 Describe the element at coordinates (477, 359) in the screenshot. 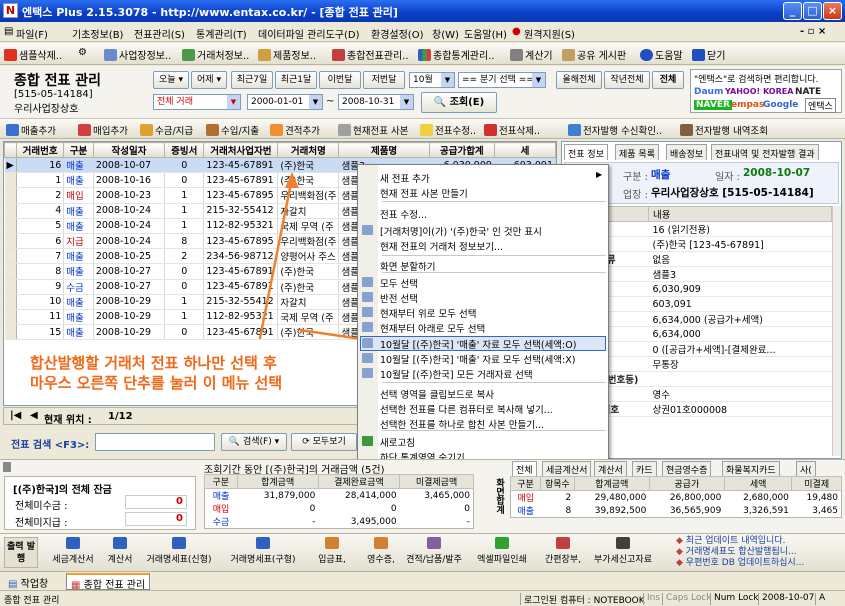

I see `context-menu-item: 10월달 [(주)한국] '매출' 자료 모두 선택(세액:X)` at that location.